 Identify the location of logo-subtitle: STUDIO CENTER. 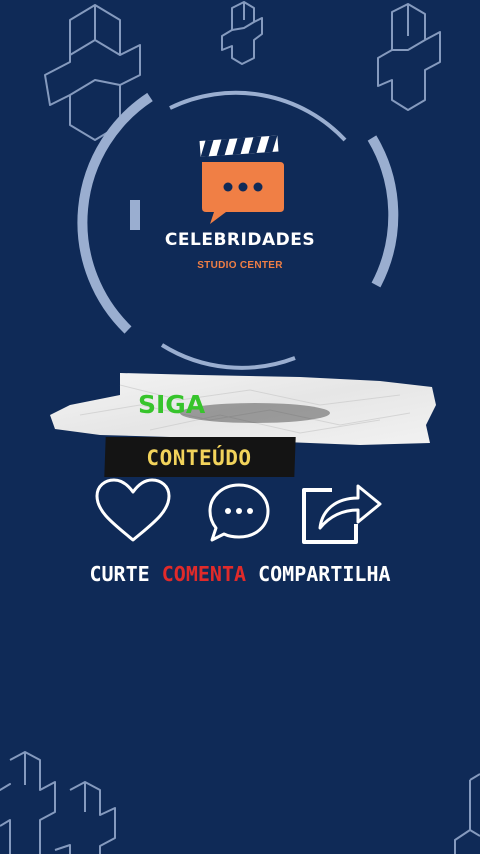
(240, 265).